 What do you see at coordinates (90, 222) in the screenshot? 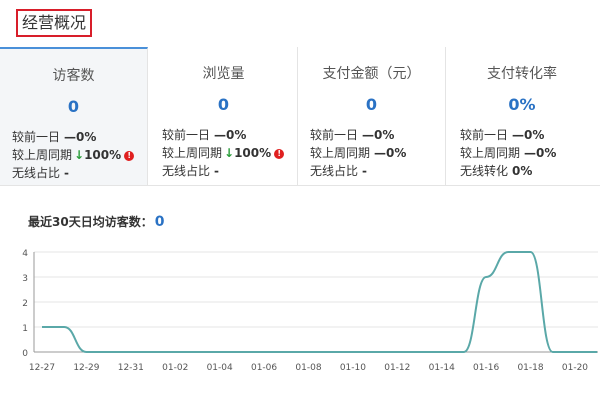
I see `chart-label: 最近30天日均访客数：` at bounding box center [90, 222].